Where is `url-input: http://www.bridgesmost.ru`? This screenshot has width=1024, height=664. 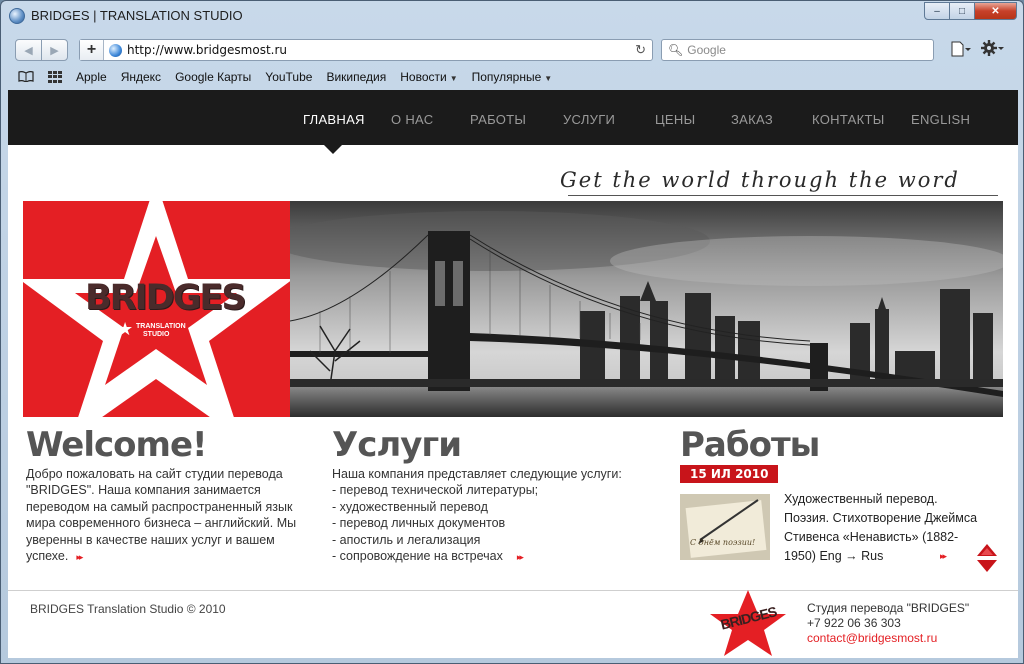
url-input: http://www.bridgesmost.ru is located at coordinates (207, 50).